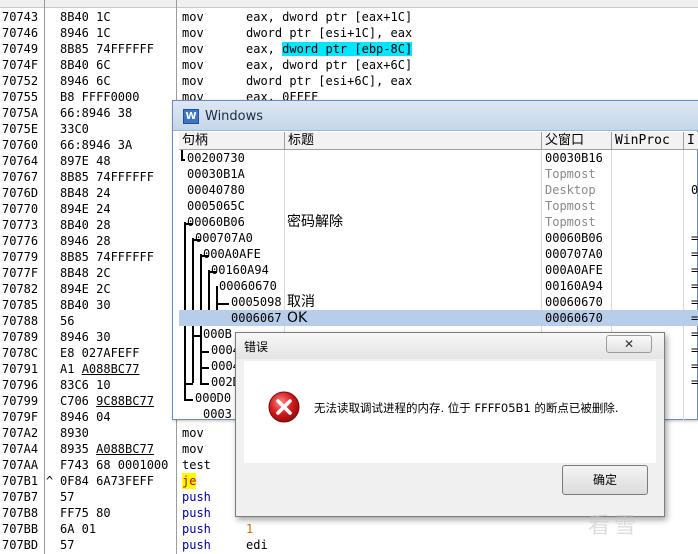  Describe the element at coordinates (438, 174) in the screenshot. I see `table-row: 00030B1A Topmost` at that location.